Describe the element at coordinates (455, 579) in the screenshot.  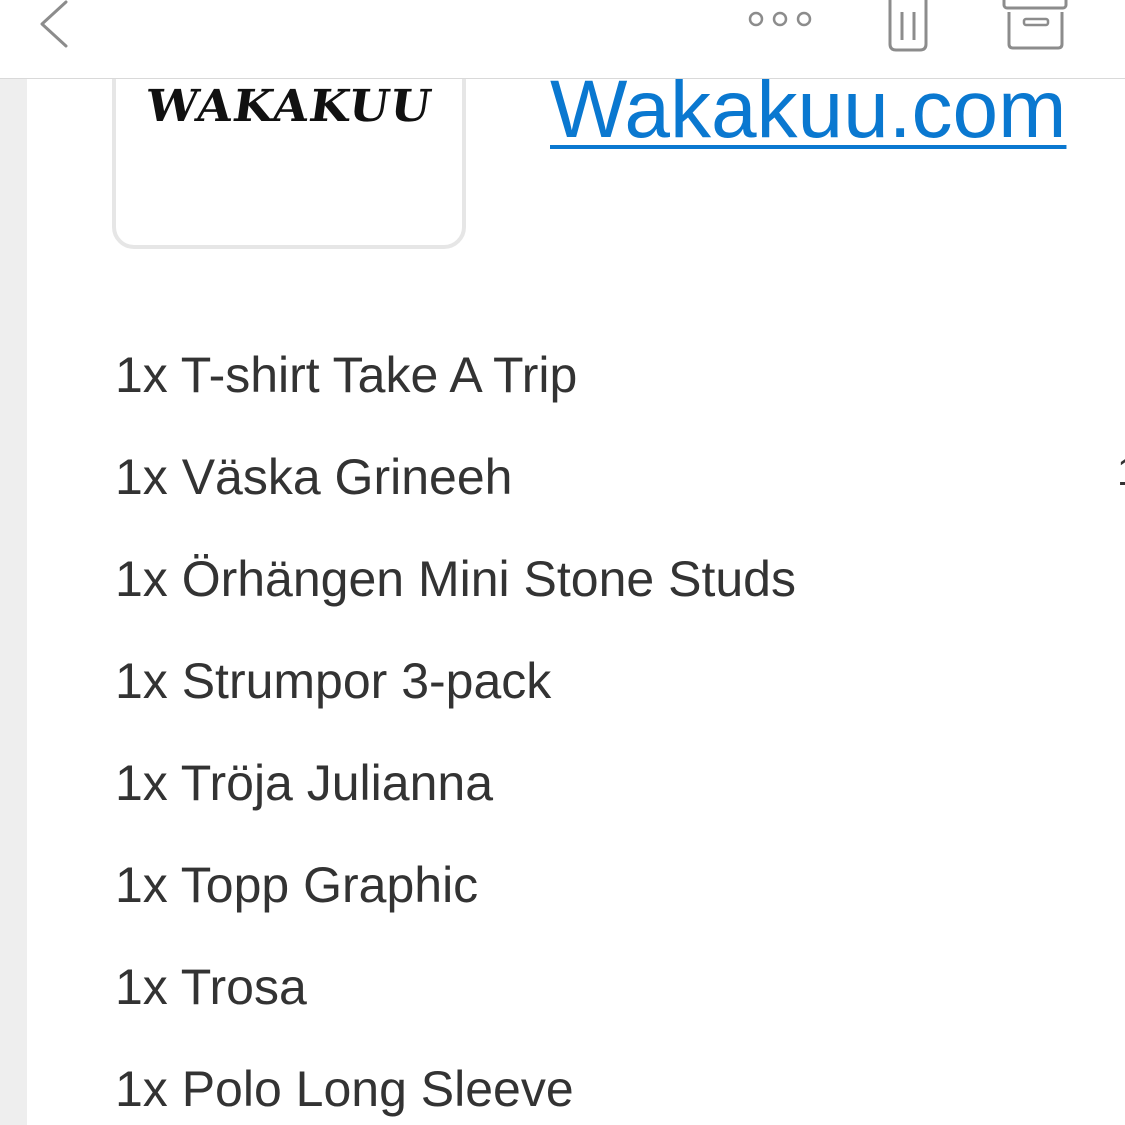
I see `order-item: 1x Örhängen Mini Stone Studs` at that location.